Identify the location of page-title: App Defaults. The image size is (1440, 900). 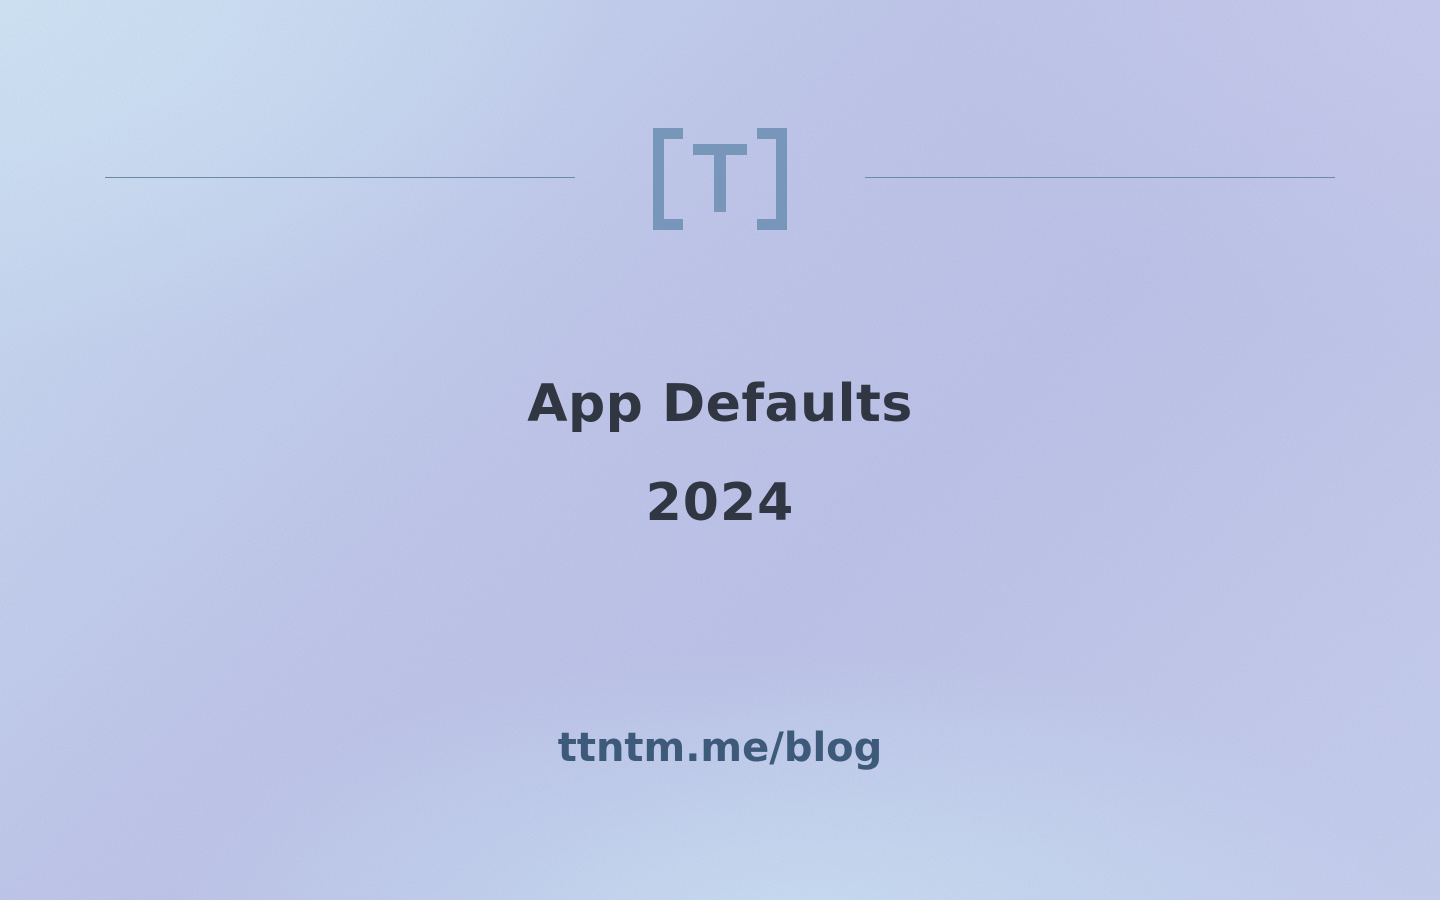
(720, 404).